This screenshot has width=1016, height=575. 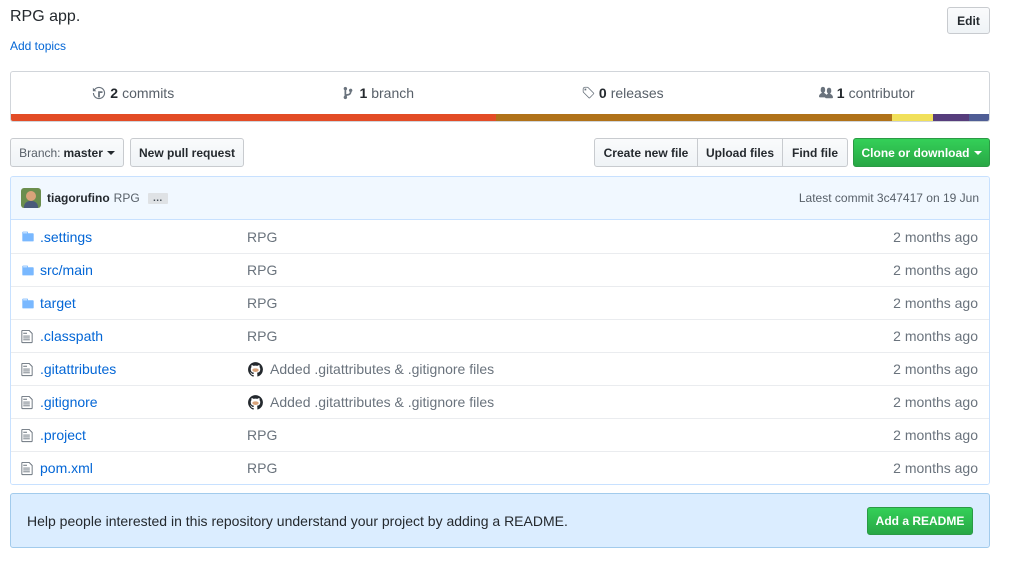 I want to click on avatar, so click(x=31, y=198).